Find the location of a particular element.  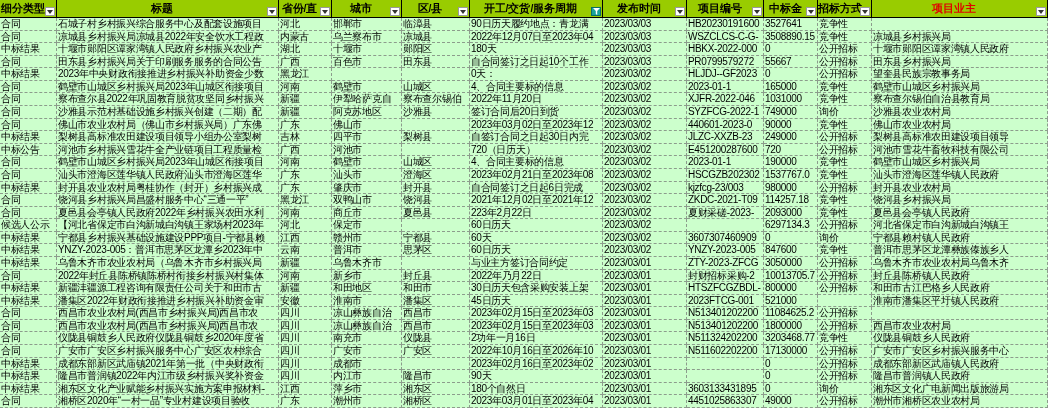

table-cell: 新疆沣疆源工程咨询有限责任公司关于和田市古 is located at coordinates (168, 288).